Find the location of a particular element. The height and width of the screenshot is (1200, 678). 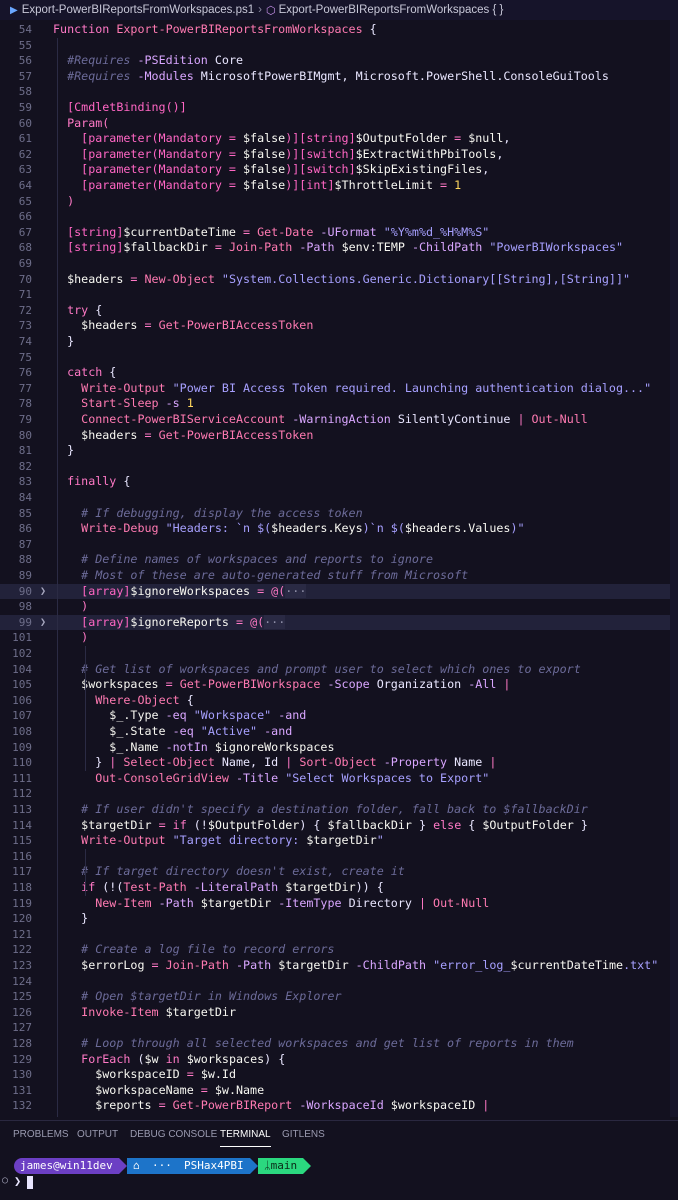

code-line: 72 try { is located at coordinates (339, 311).